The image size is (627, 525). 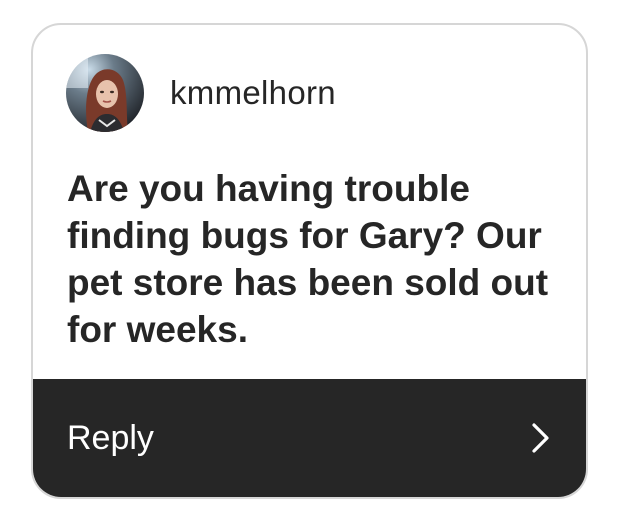 I want to click on comment-header: kmmelhorn, so click(x=201, y=93).